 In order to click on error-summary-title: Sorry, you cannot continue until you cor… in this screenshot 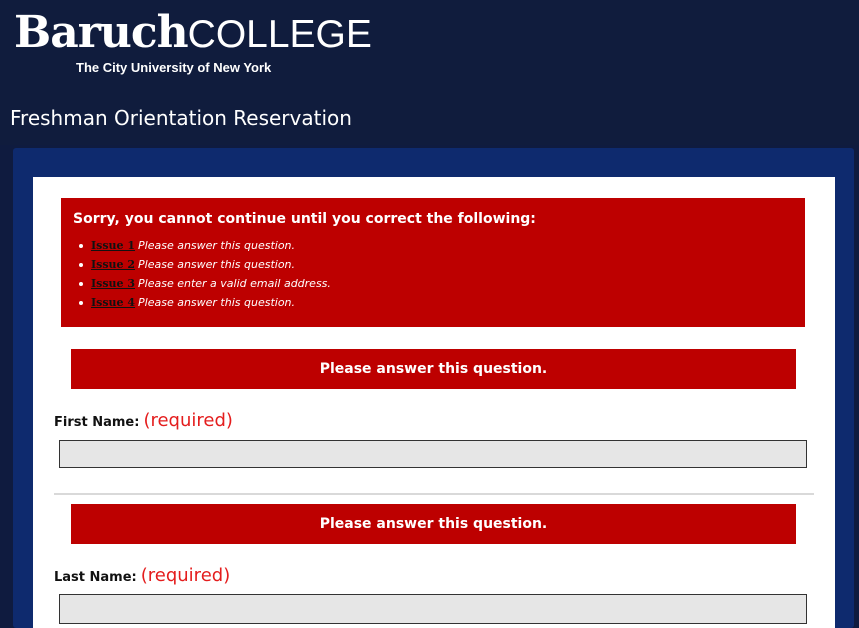, I will do `click(304, 219)`.